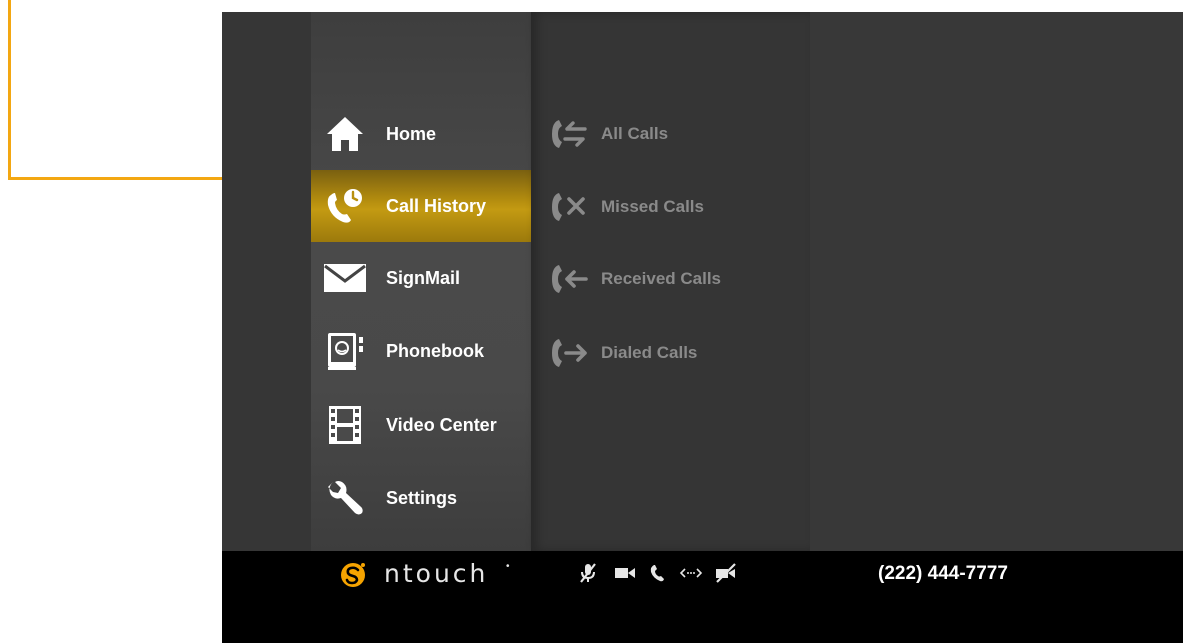 The image size is (1183, 643). What do you see at coordinates (572, 134) in the screenshot?
I see `all-calls-icon` at bounding box center [572, 134].